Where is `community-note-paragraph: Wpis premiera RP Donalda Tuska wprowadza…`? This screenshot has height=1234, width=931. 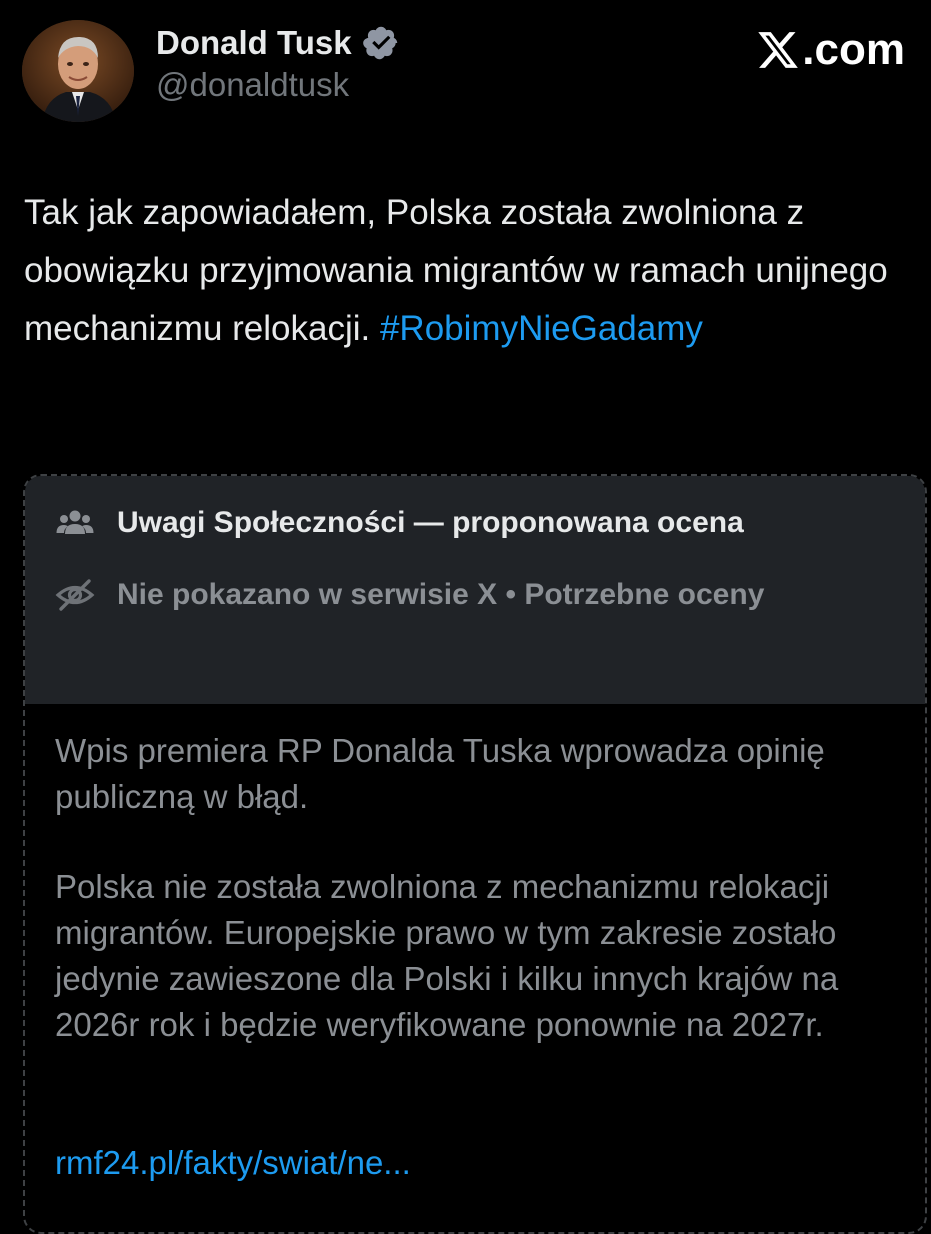
community-note-paragraph: Wpis premiera RP Donalda Tuska wprowadza… is located at coordinates (440, 773).